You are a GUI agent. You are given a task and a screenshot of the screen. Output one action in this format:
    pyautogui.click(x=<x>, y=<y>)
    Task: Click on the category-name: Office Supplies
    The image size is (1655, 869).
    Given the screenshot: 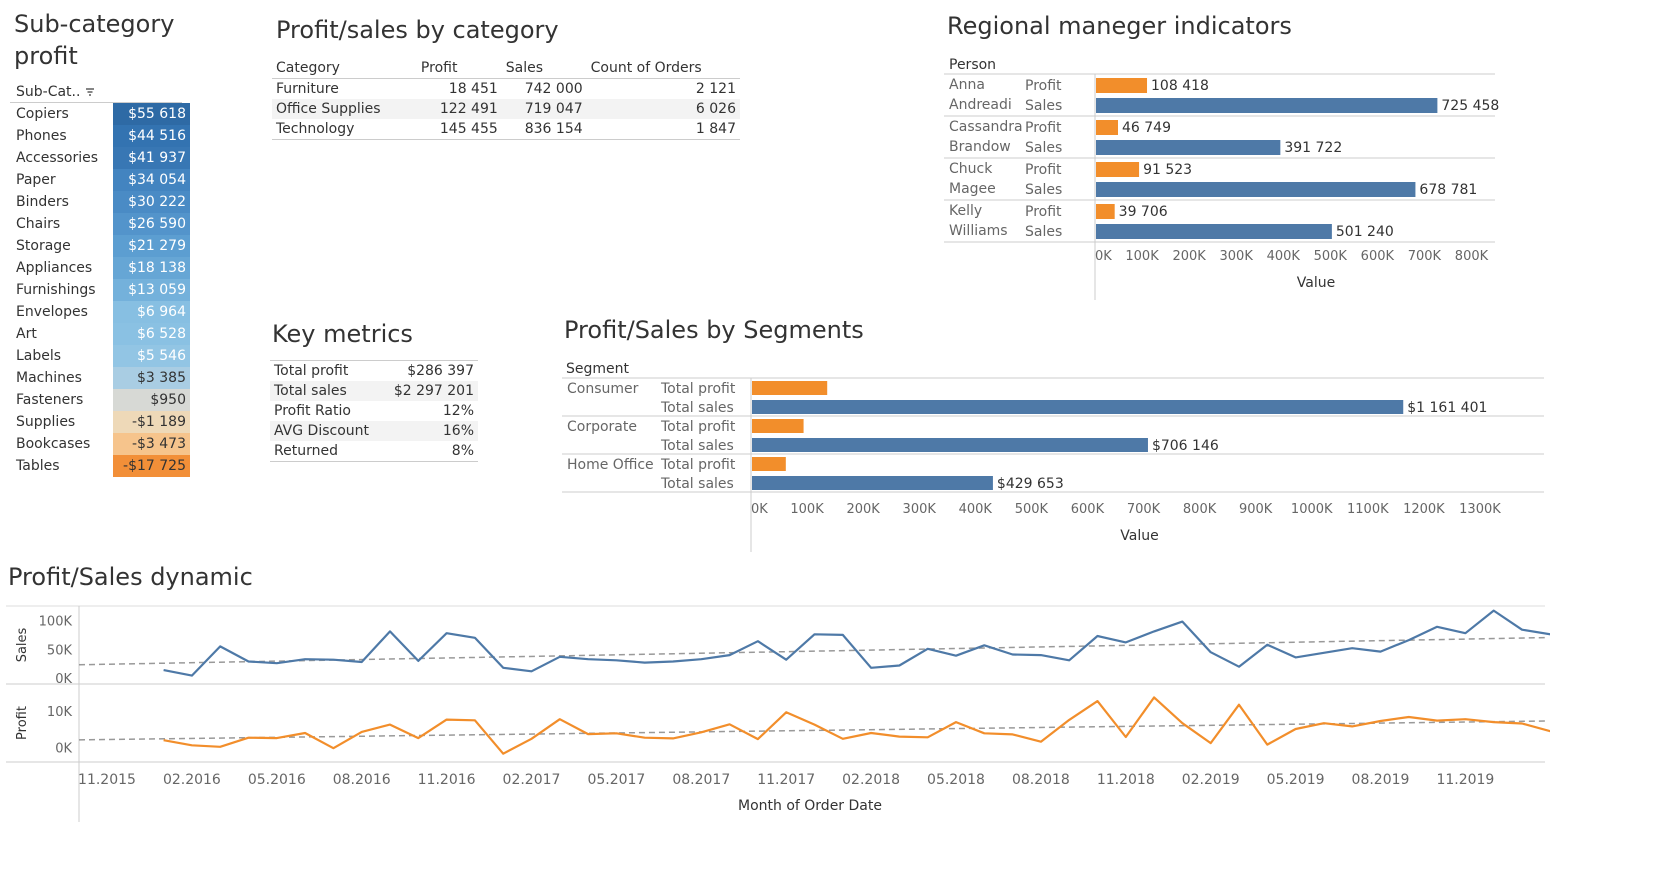 What is the action you would take?
    pyautogui.click(x=328, y=109)
    